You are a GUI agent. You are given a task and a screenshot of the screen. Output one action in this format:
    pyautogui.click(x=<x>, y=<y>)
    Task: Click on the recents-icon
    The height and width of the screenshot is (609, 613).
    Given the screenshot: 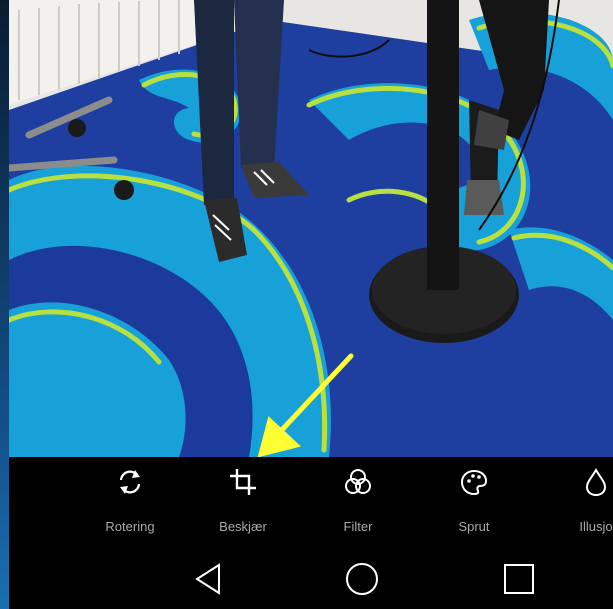 What is the action you would take?
    pyautogui.click(x=519, y=579)
    